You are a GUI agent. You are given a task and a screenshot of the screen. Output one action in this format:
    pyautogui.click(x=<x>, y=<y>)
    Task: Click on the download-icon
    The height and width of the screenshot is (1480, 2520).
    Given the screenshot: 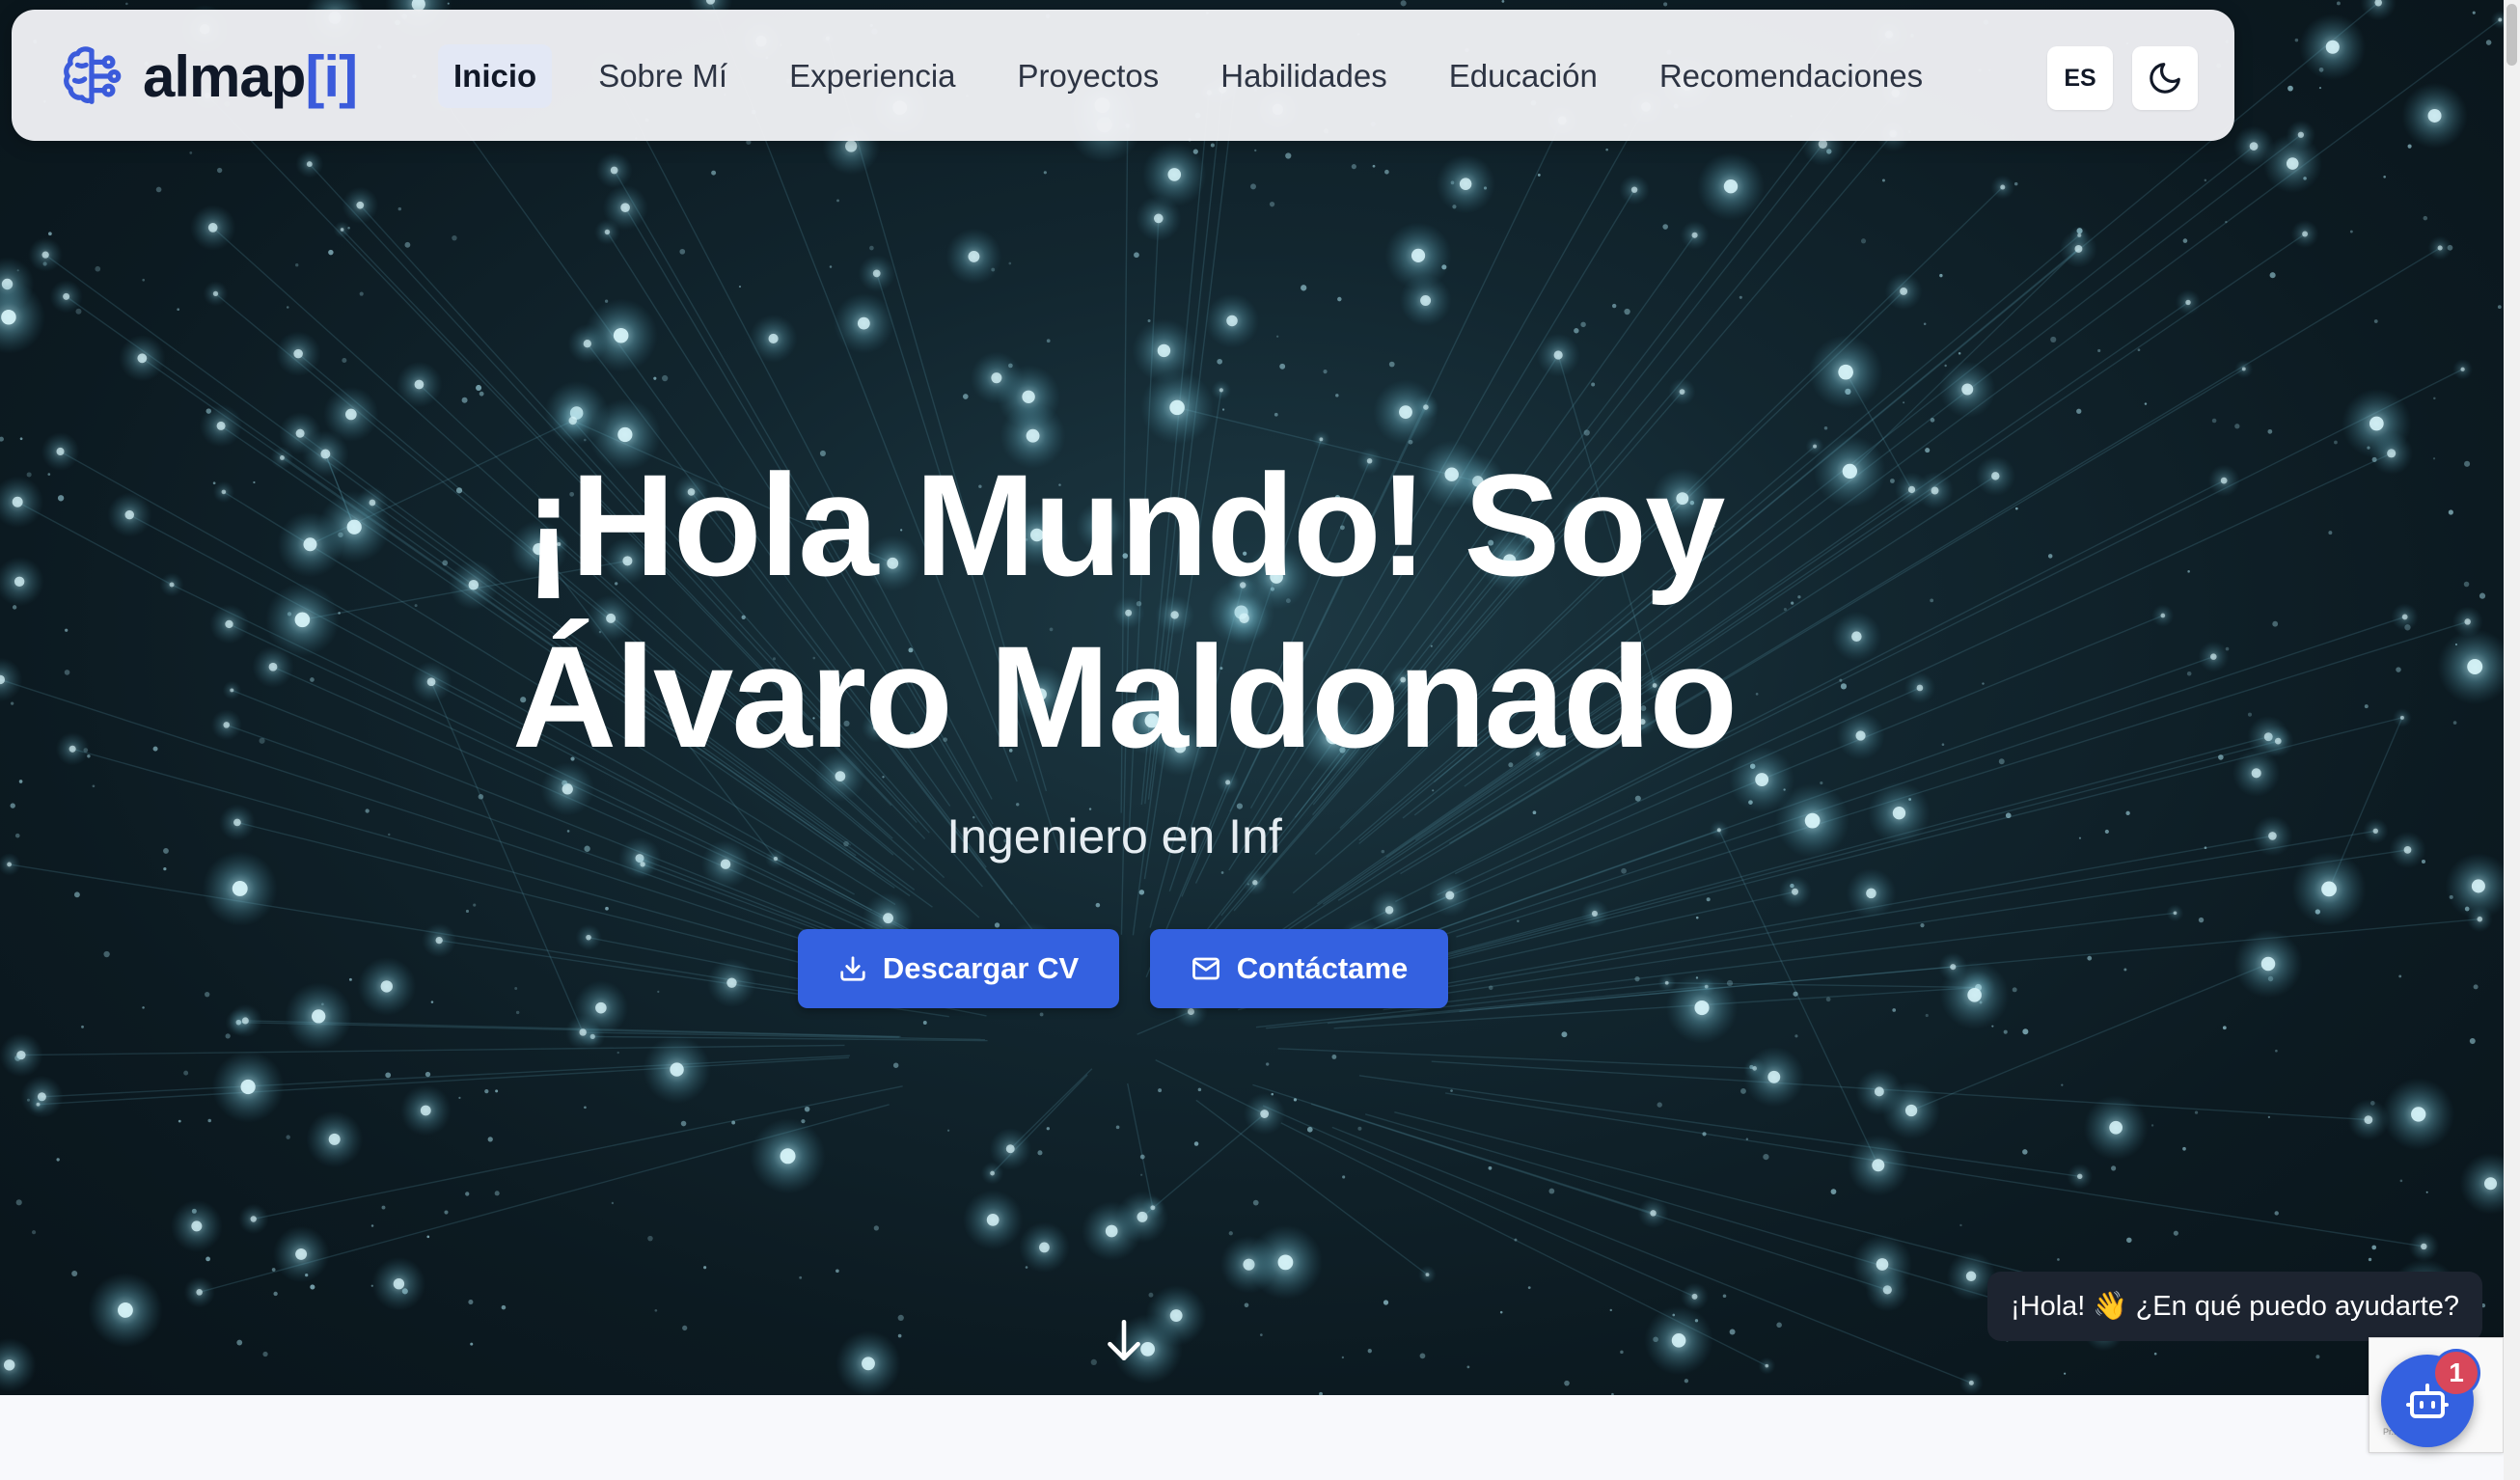 What is the action you would take?
    pyautogui.click(x=853, y=968)
    